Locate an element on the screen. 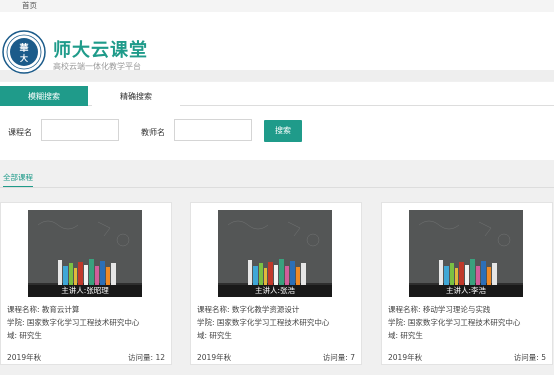 Image resolution: width=554 pixels, height=375 pixels. teacher-name-label: 教师名 is located at coordinates (153, 132).